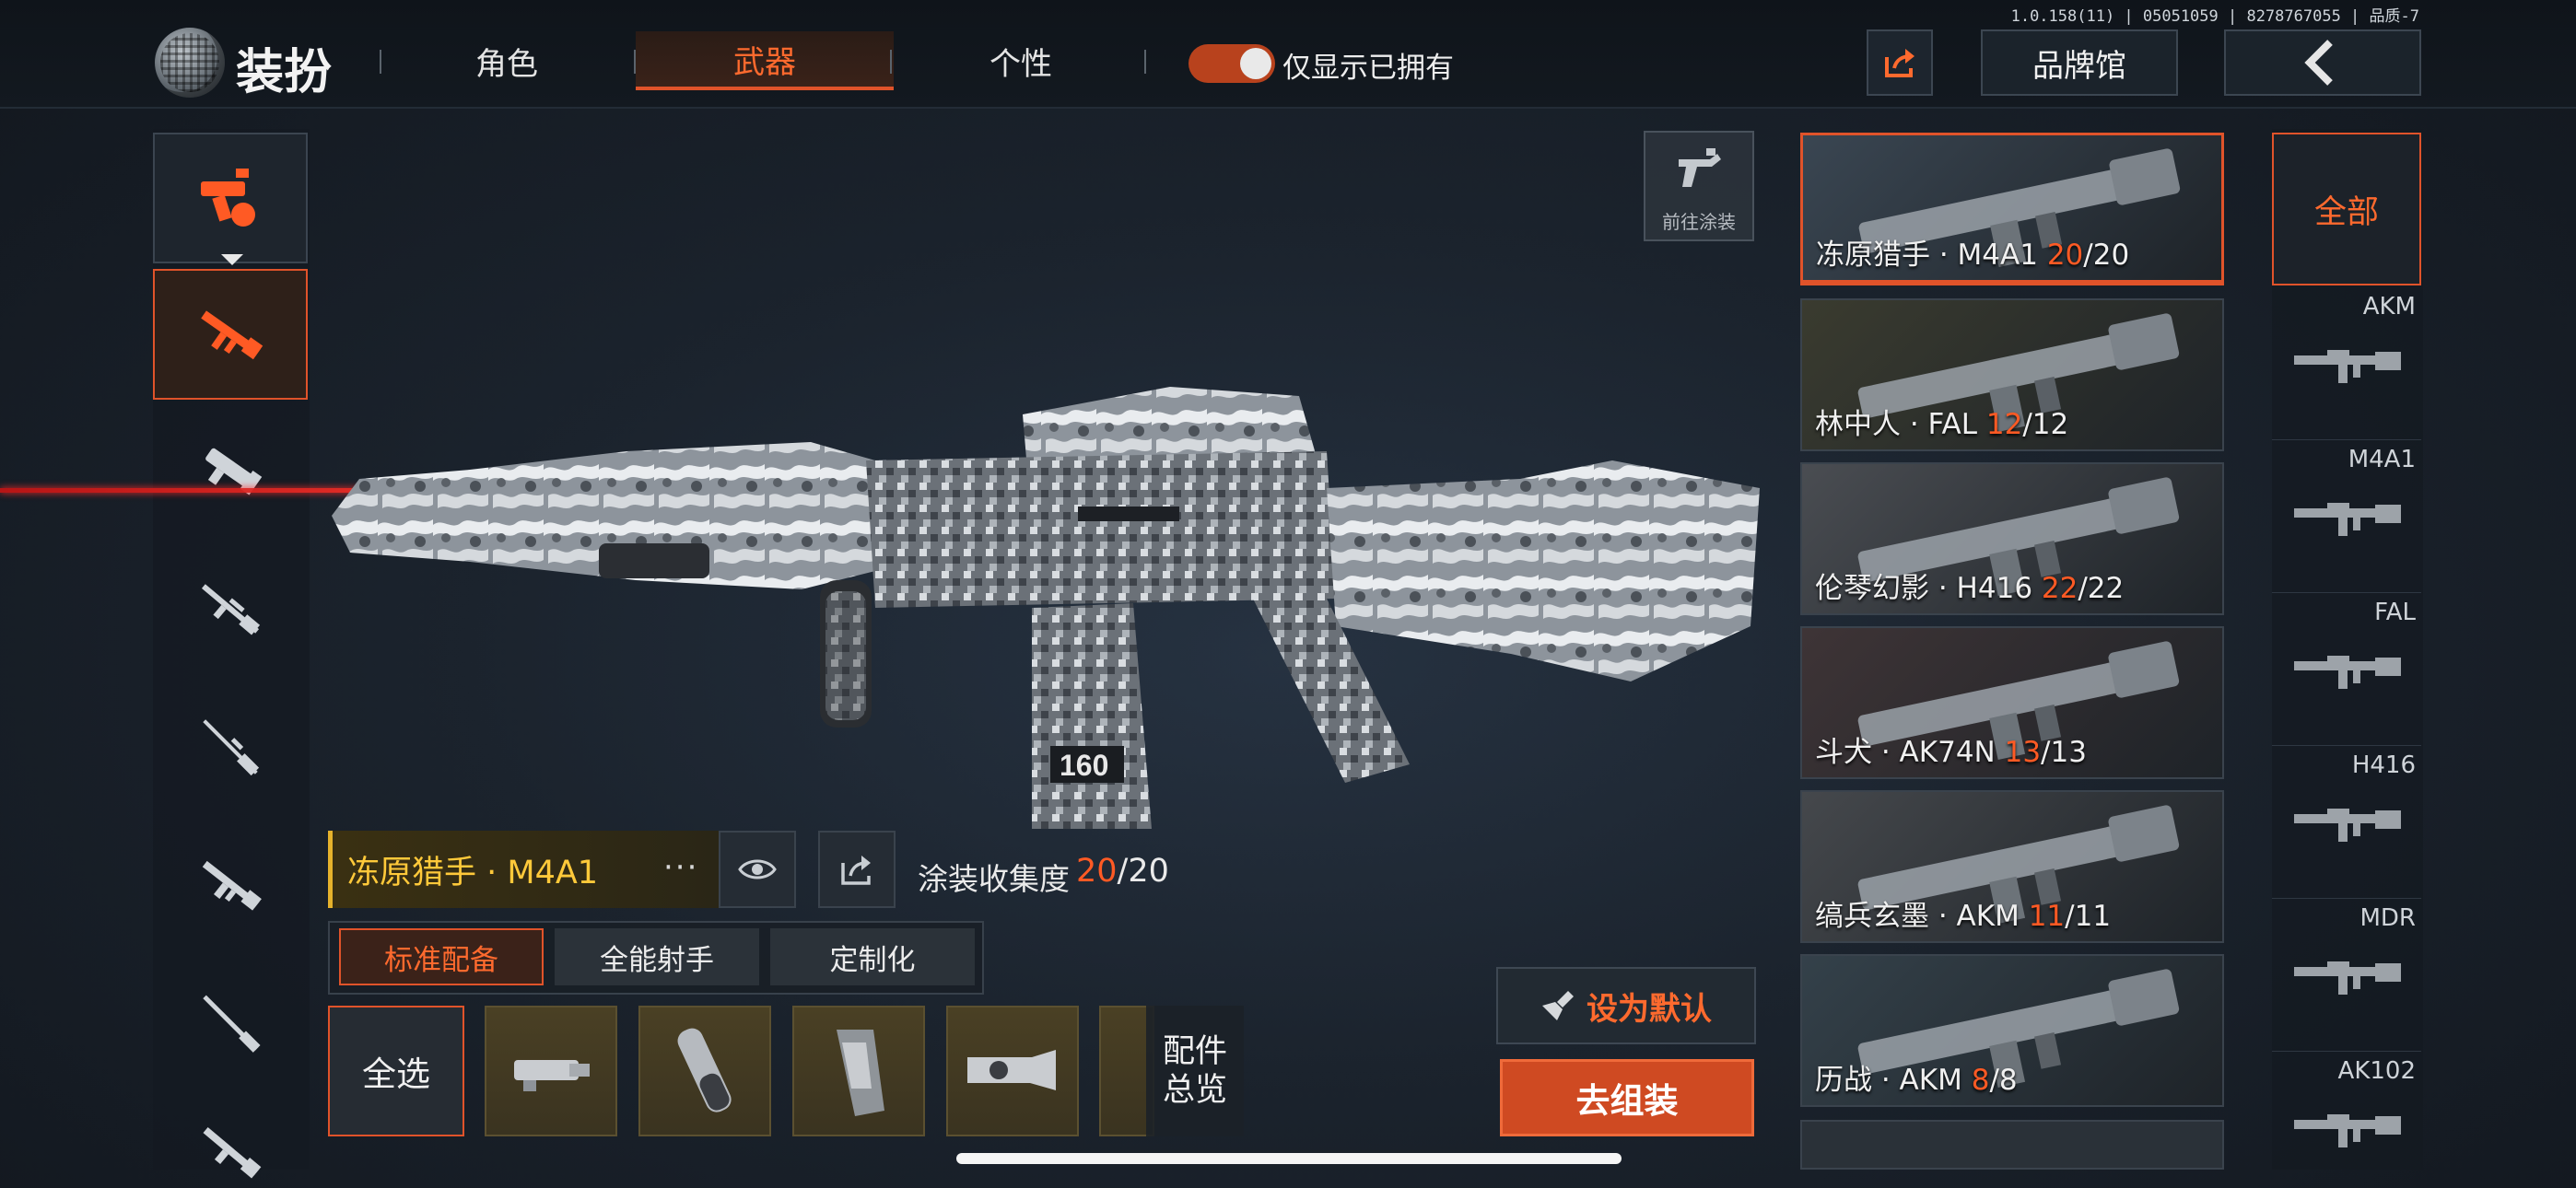 The width and height of the screenshot is (2576, 1188). I want to click on shotgun-icon, so click(232, 1024).